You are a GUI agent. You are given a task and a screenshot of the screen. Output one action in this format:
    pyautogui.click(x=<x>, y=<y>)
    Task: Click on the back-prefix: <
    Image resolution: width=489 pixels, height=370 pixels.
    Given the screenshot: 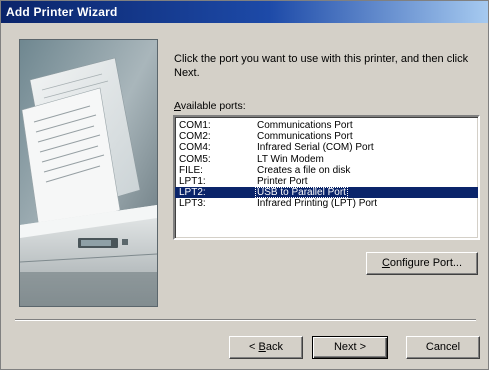 What is the action you would take?
    pyautogui.click(x=254, y=347)
    